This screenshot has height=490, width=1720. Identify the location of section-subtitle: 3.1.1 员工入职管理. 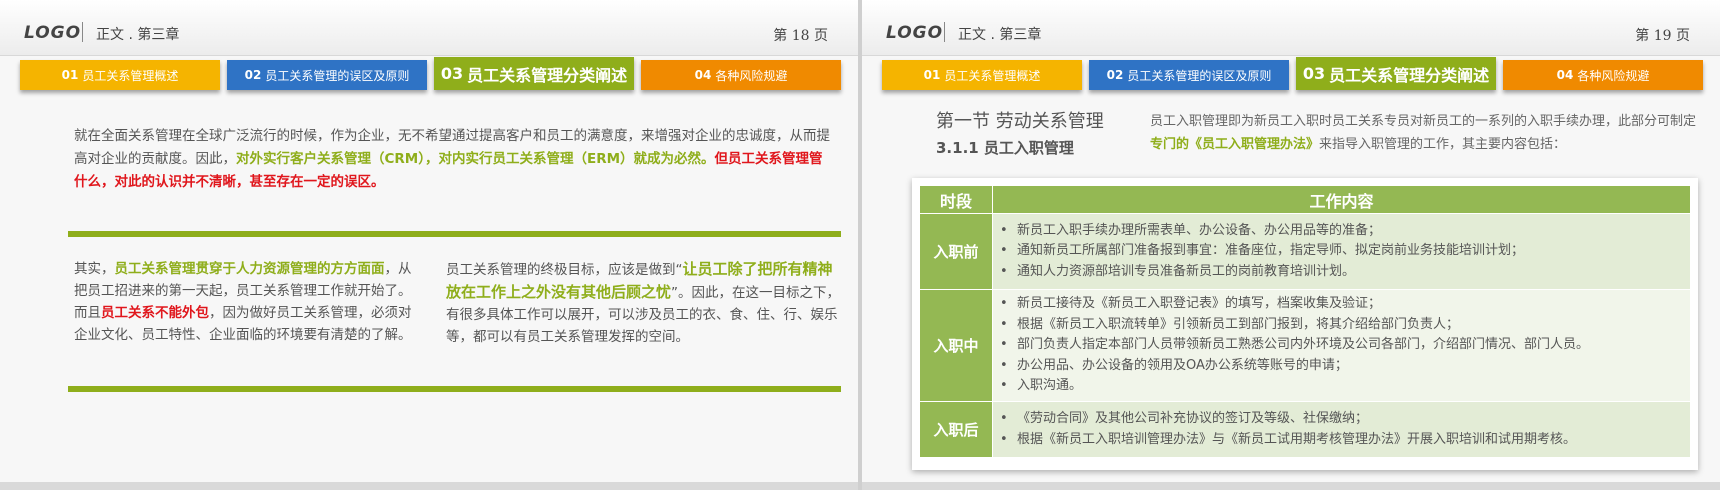
(1005, 148).